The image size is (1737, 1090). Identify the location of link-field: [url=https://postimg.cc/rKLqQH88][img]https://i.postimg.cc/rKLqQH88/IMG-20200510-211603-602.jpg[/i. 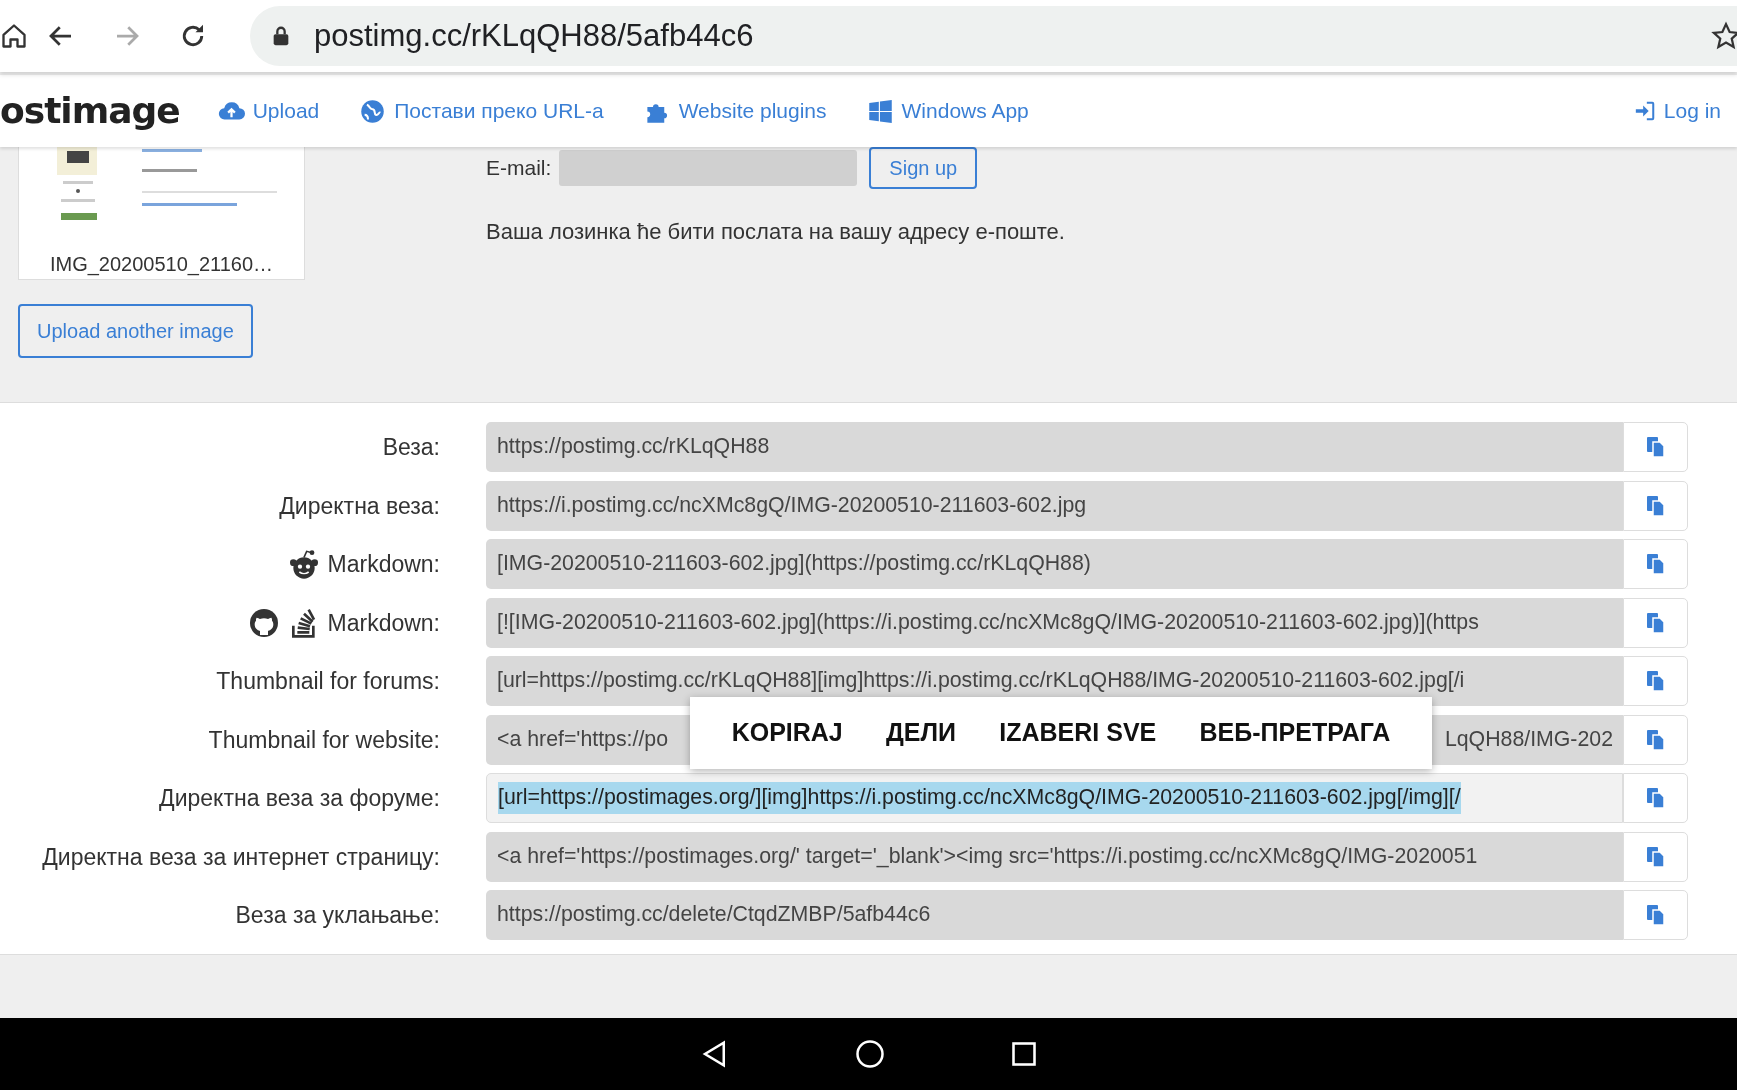
(1054, 681).